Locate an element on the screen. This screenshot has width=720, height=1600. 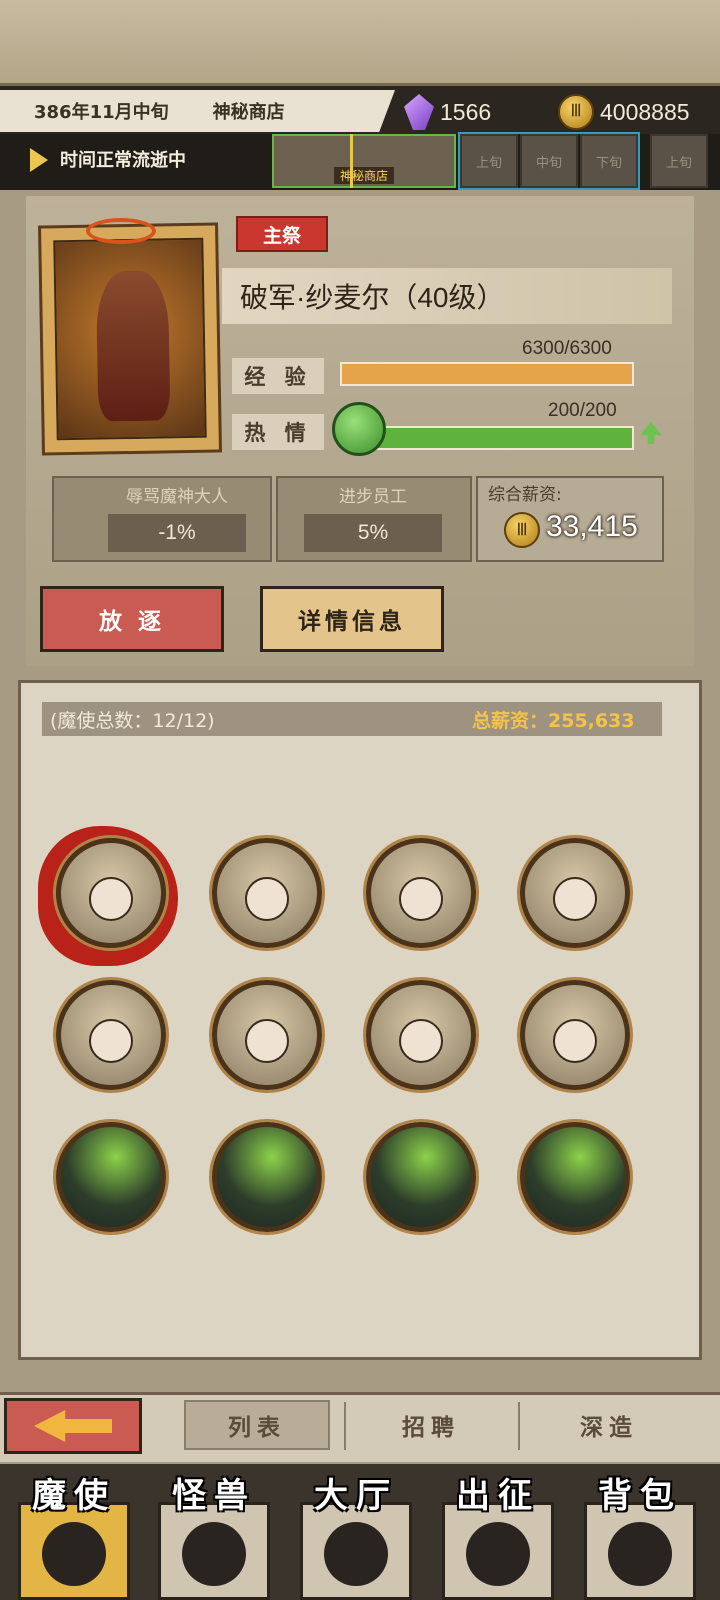
halo-icon is located at coordinates (121, 231).